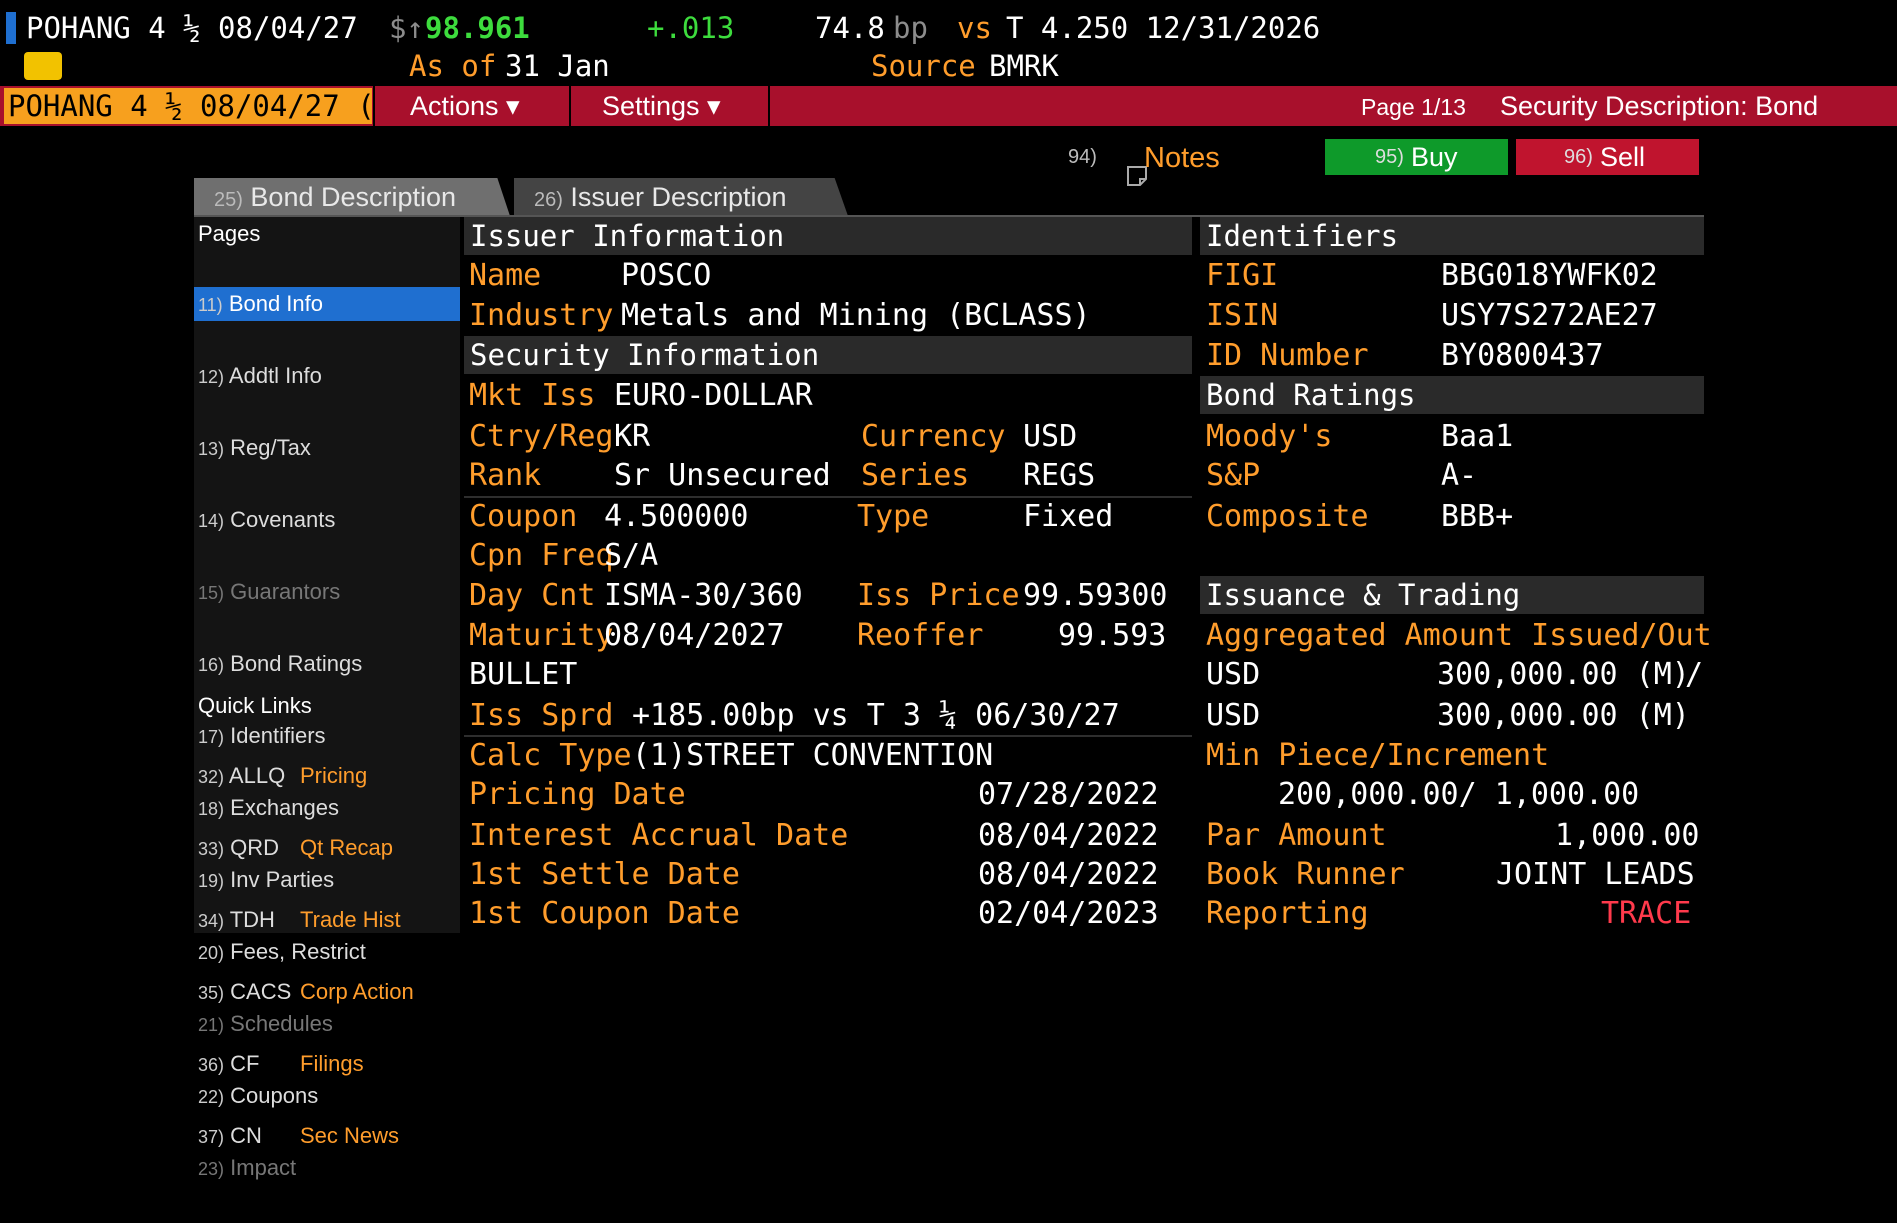 Image resolution: width=1897 pixels, height=1223 pixels. Describe the element at coordinates (1112, 635) in the screenshot. I see `reoffer-value: 99.593` at that location.